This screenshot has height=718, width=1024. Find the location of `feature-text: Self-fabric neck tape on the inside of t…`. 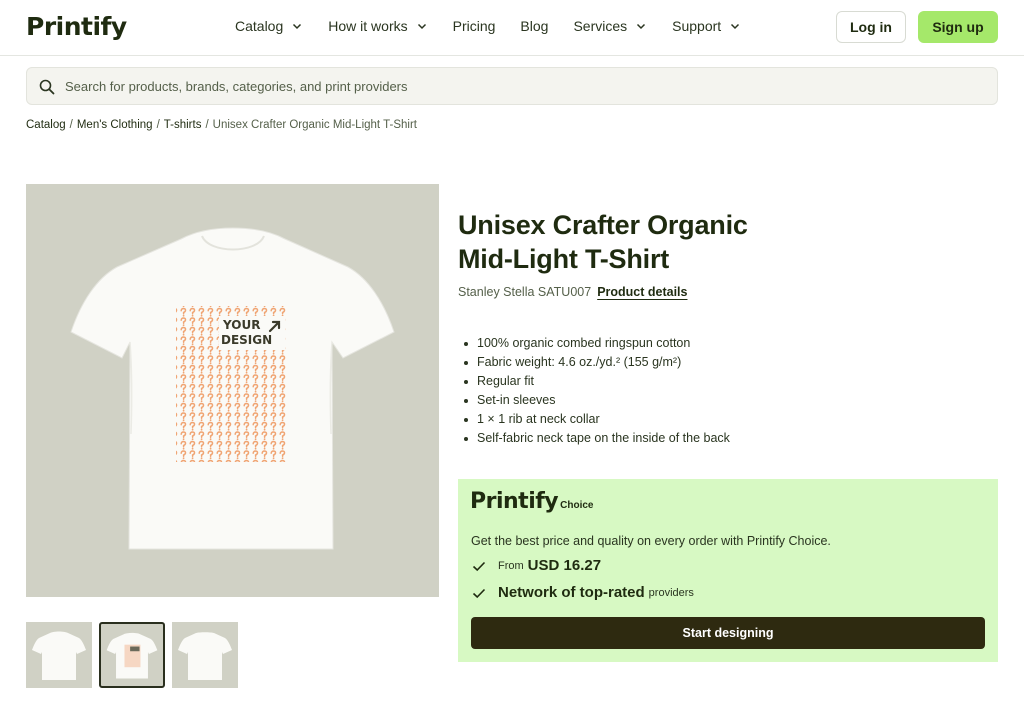

feature-text: Self-fabric neck tape on the inside of t… is located at coordinates (603, 438).